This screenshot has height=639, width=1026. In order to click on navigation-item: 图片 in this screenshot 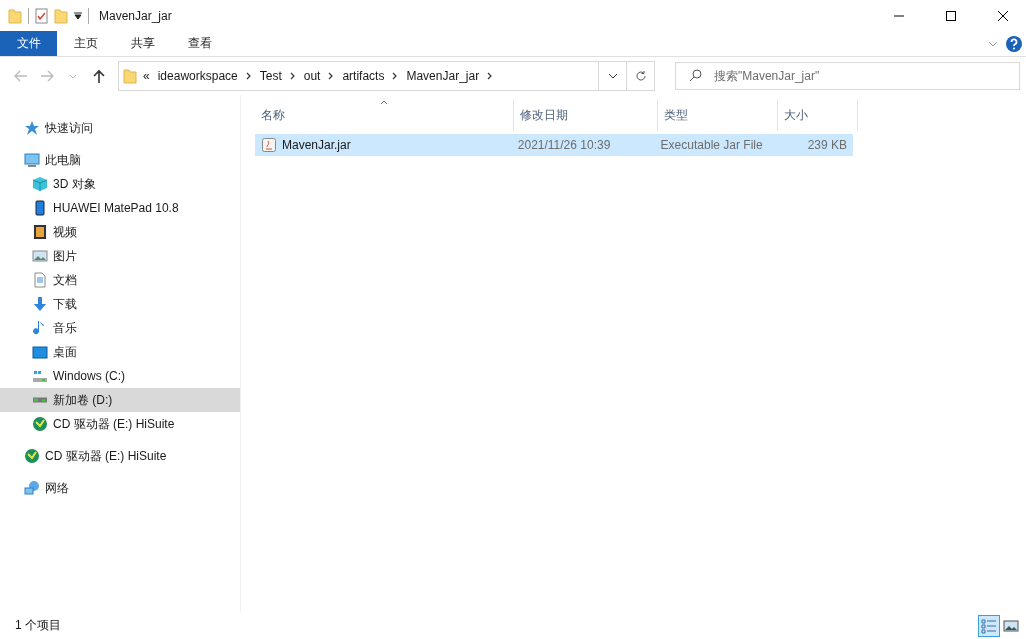, I will do `click(120, 256)`.